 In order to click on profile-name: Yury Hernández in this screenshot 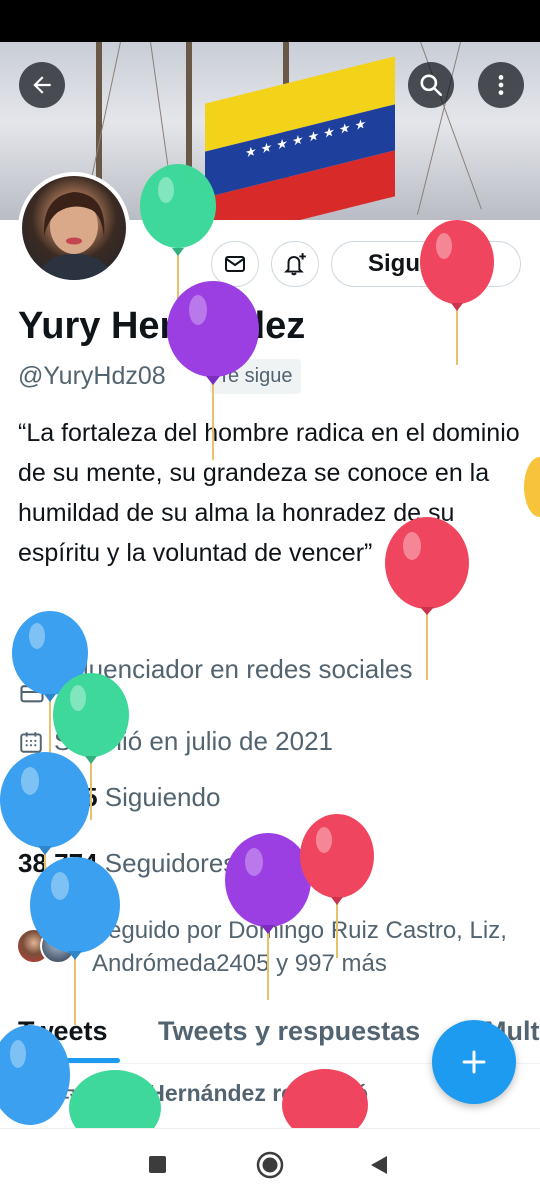, I will do `click(162, 326)`.